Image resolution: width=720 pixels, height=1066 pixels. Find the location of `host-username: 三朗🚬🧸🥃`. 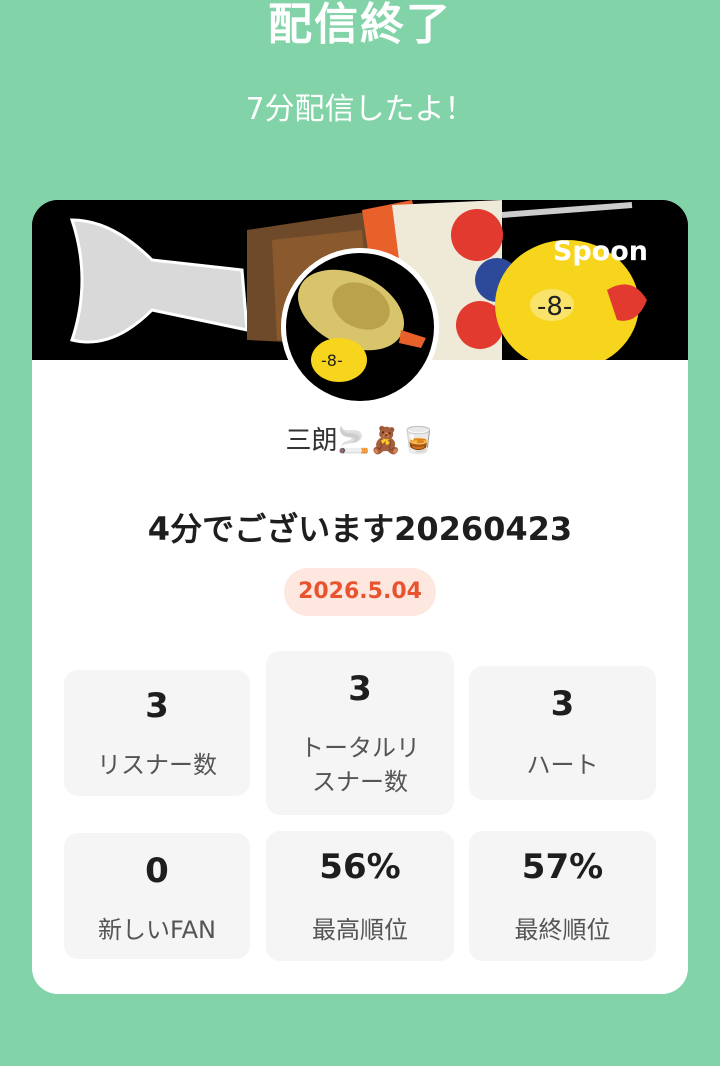

host-username: 三朗🚬🧸🥃 is located at coordinates (360, 441).